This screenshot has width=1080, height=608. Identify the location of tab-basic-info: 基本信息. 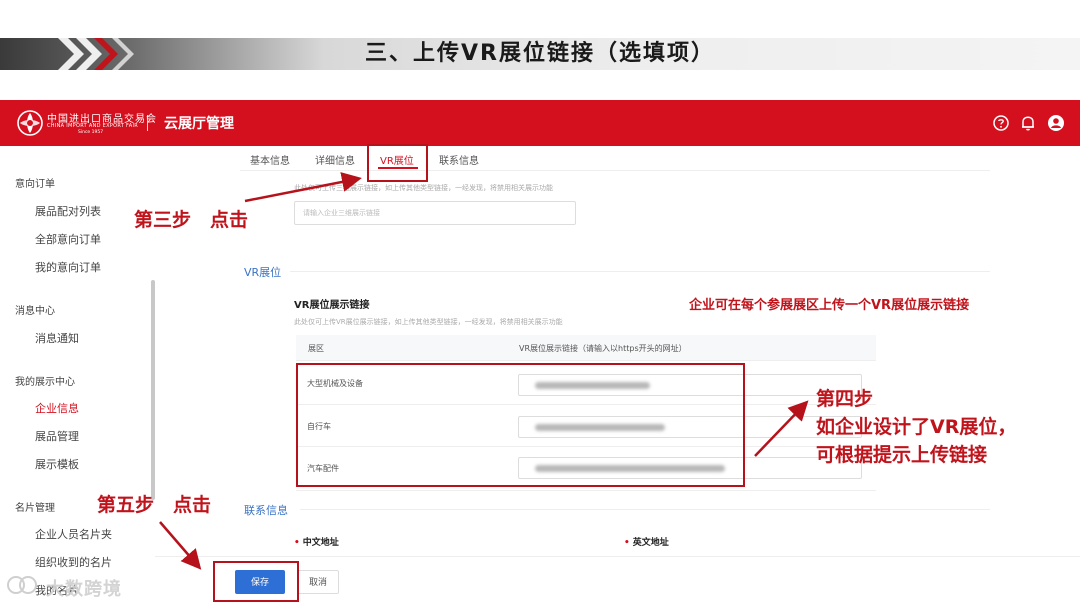
(270, 159).